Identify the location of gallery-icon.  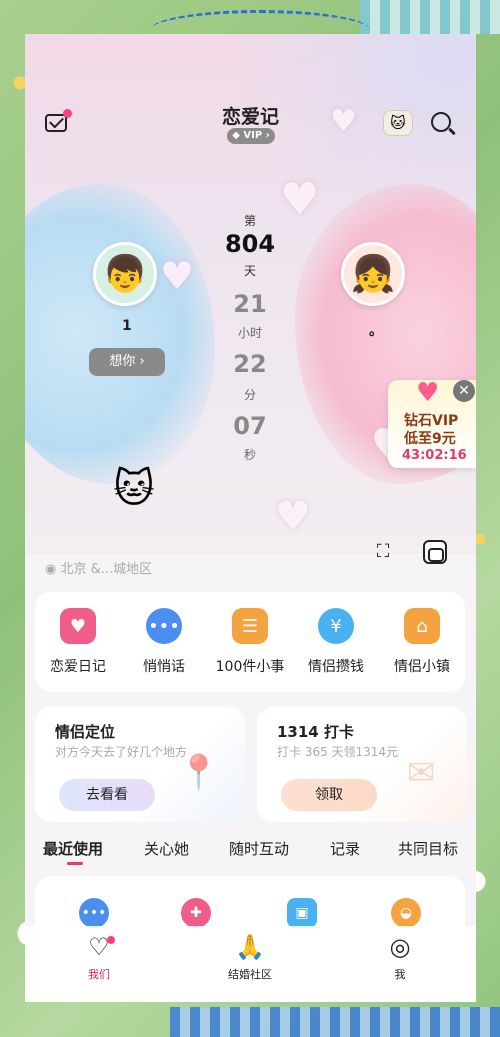
(435, 552).